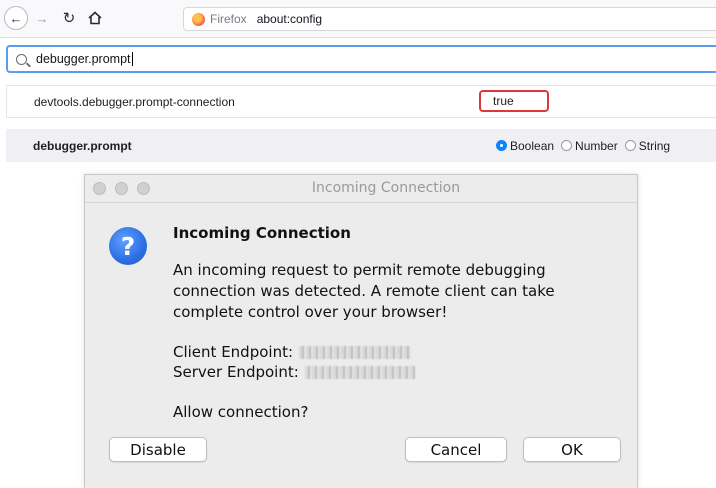 This screenshot has height=488, width=716. I want to click on text-caret, so click(132, 59).